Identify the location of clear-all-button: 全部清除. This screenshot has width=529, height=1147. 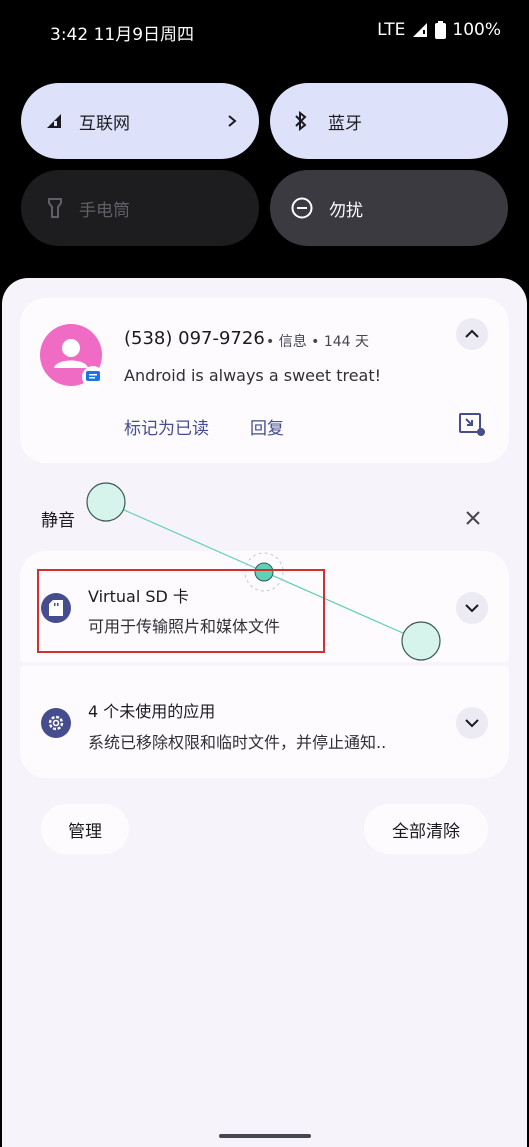
(426, 829).